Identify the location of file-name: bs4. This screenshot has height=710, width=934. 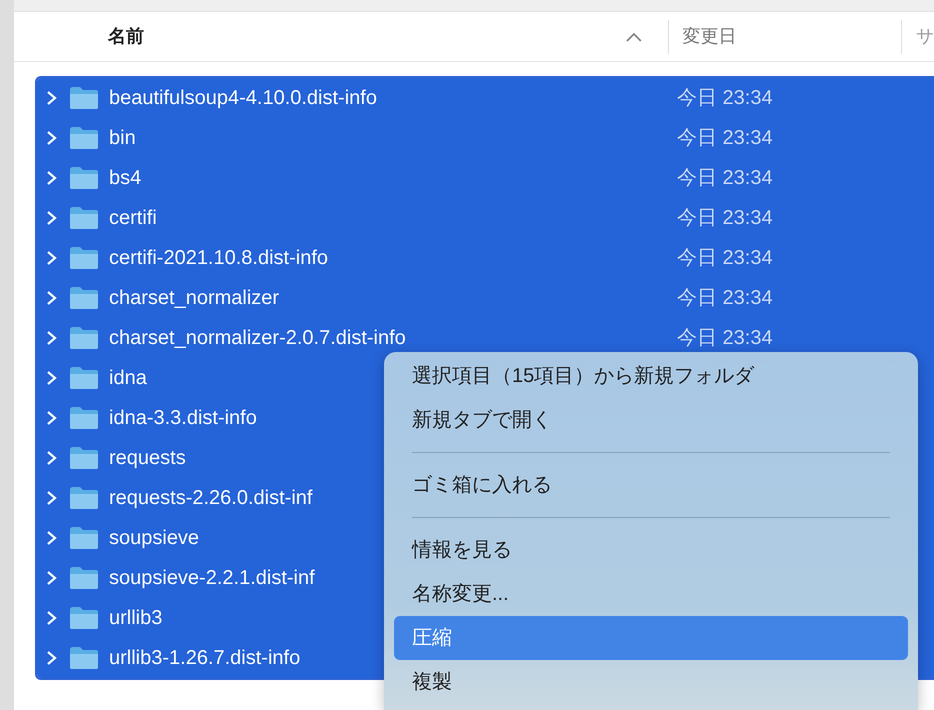
(125, 178).